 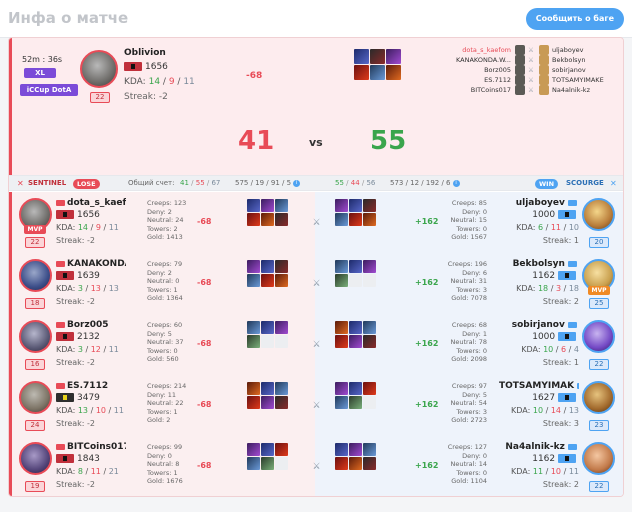 What do you see at coordinates (571, 90) in the screenshot?
I see `scourge-roster-name: Na4alnik-kz` at bounding box center [571, 90].